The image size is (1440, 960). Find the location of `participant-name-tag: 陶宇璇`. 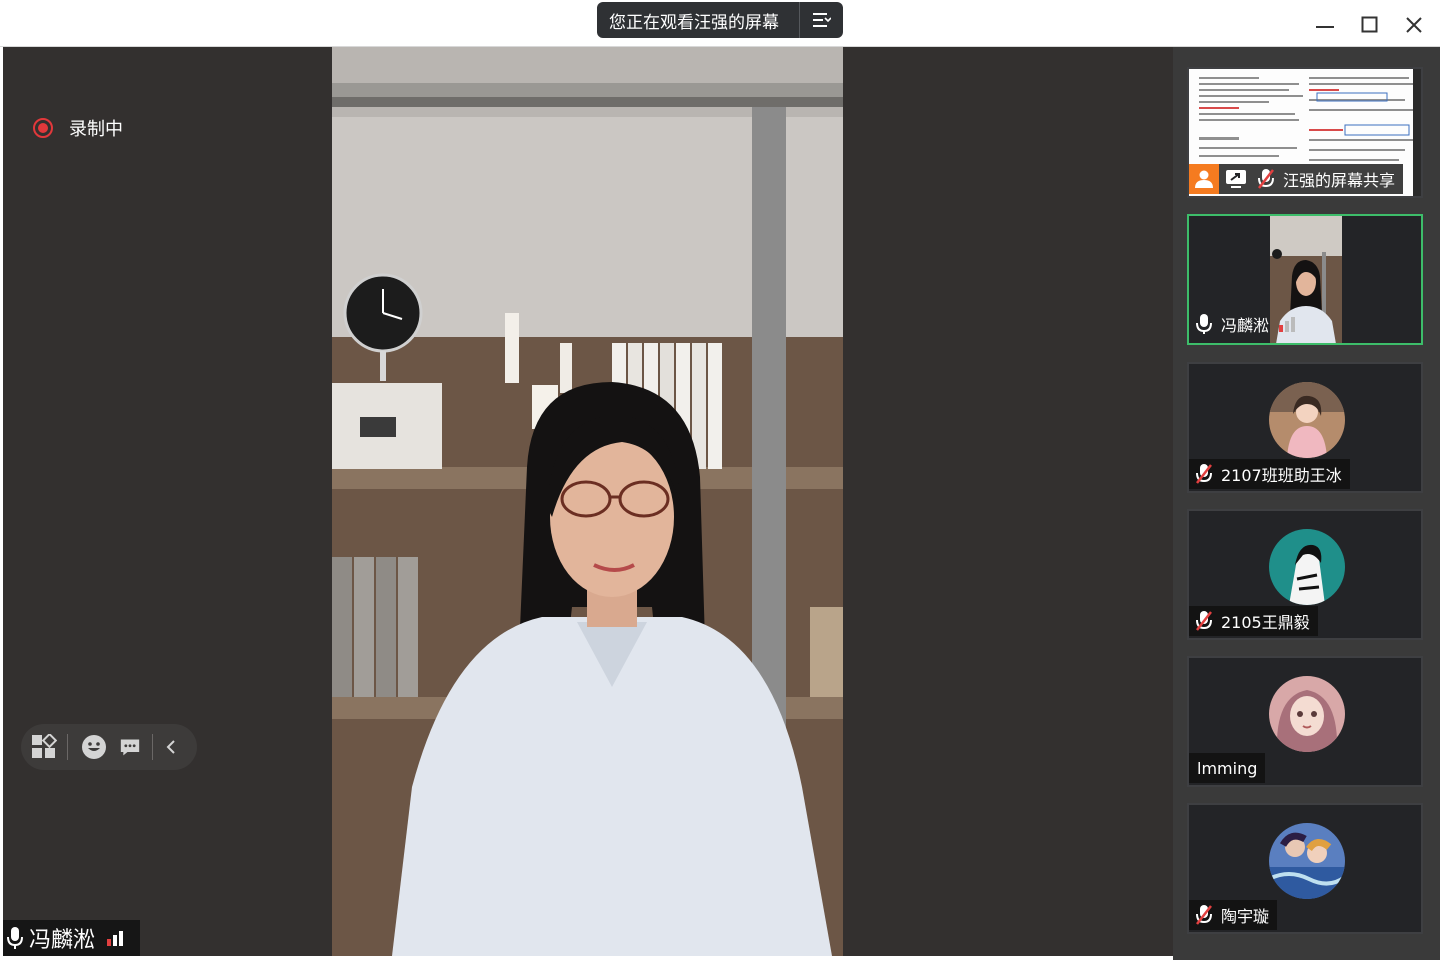

participant-name-tag: 陶宇璇 is located at coordinates (1233, 915).